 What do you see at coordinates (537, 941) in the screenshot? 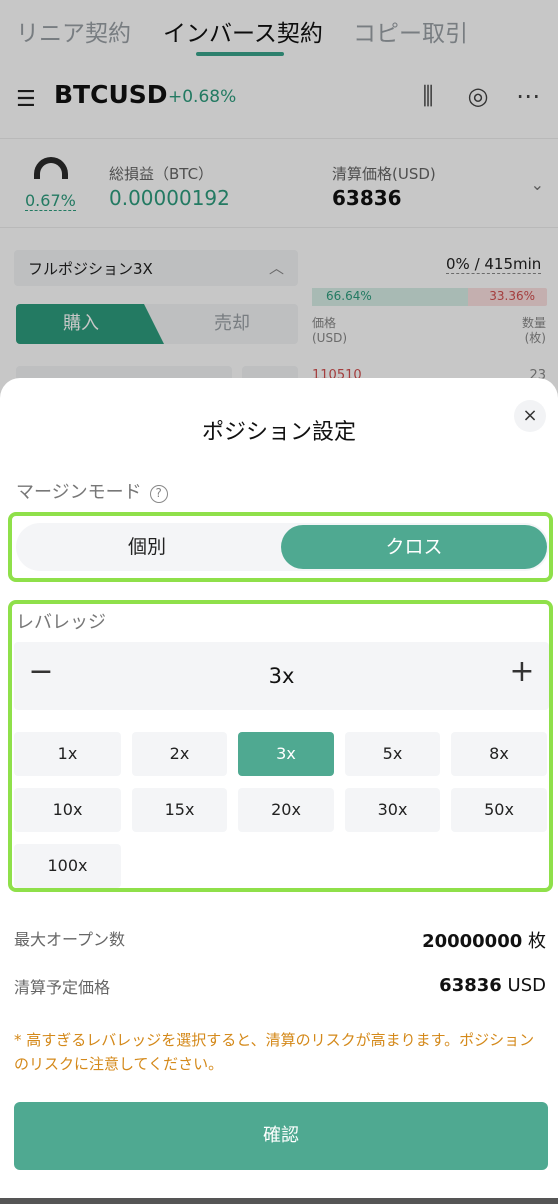
I see `max-open-unit: 枚` at bounding box center [537, 941].